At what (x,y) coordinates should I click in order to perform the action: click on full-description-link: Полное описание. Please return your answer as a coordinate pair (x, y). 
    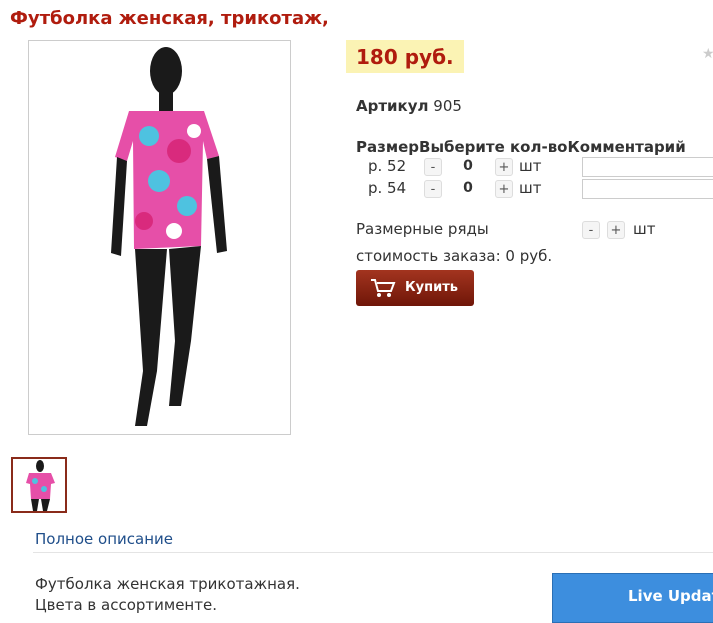
    Looking at the image, I should click on (104, 539).